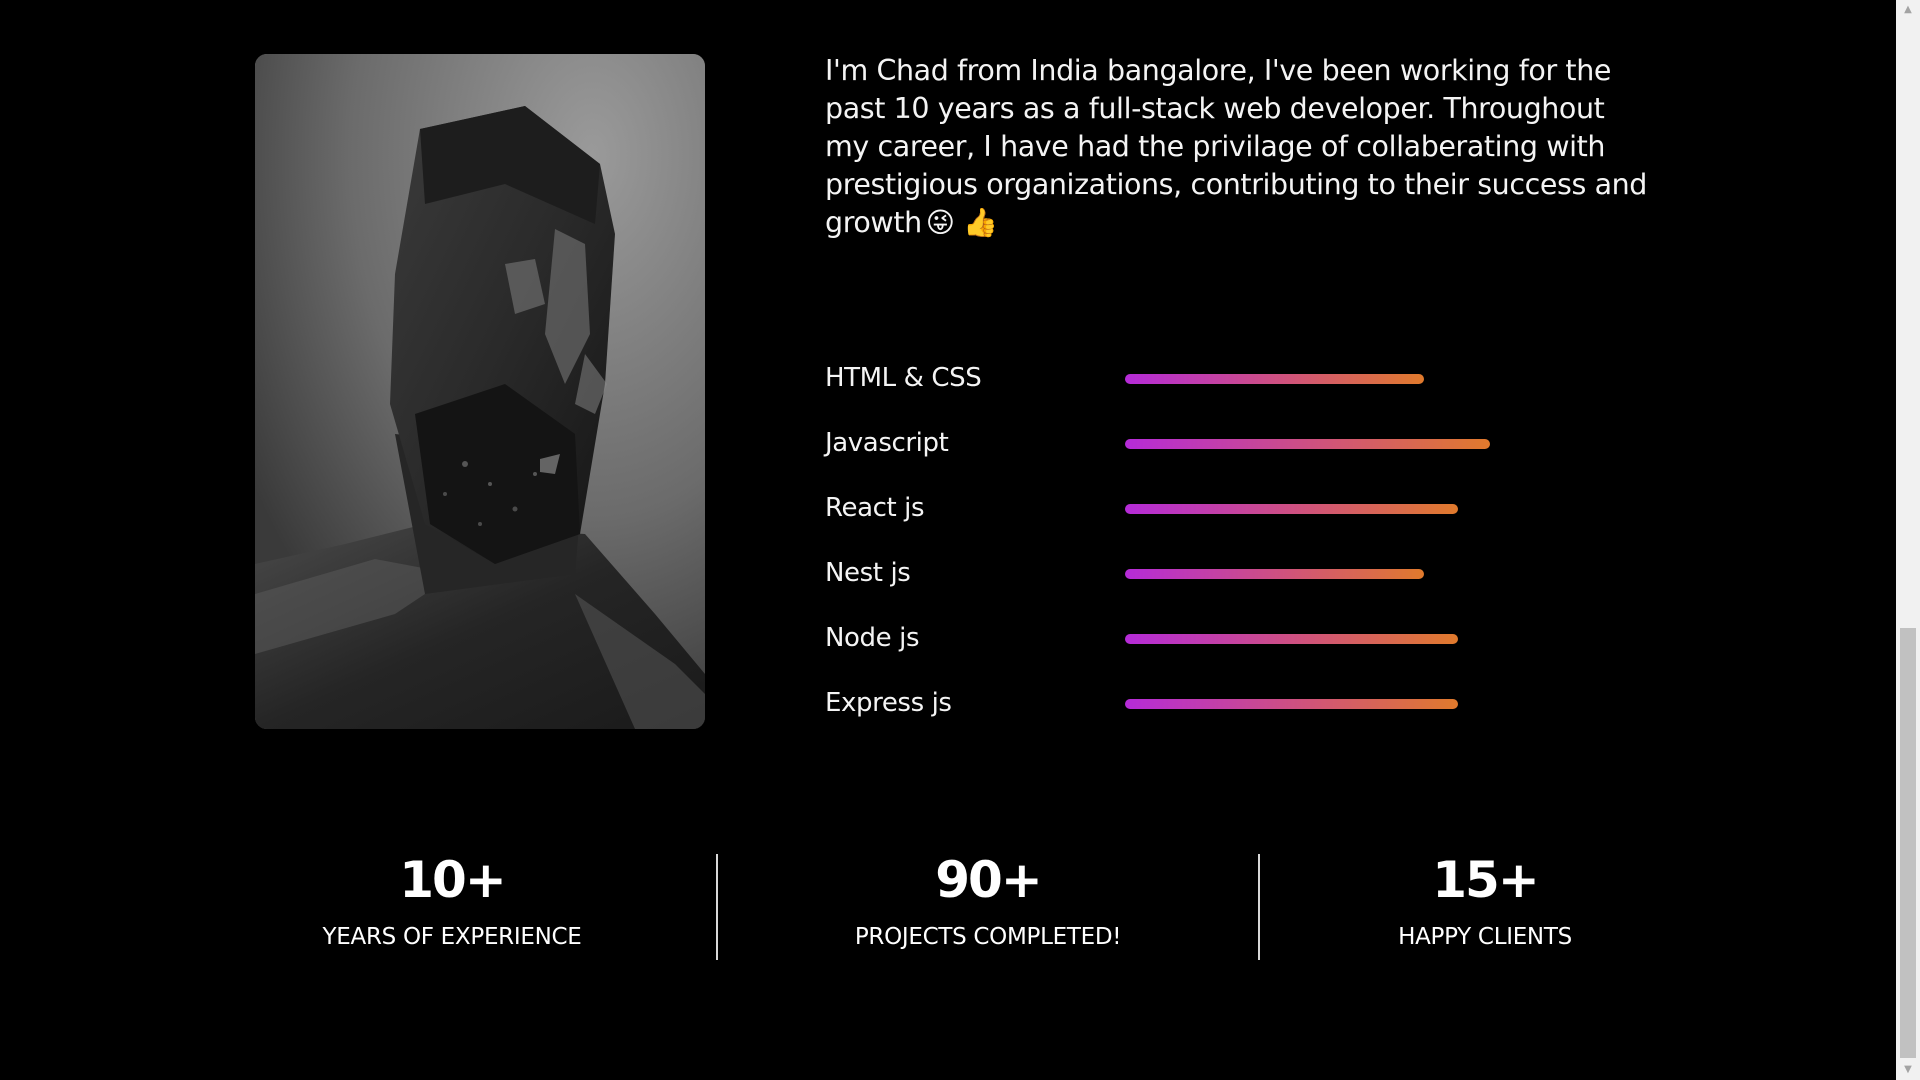 Image resolution: width=1920 pixels, height=1080 pixels. I want to click on skill-row-javascript: Javascript, so click(1235, 457).